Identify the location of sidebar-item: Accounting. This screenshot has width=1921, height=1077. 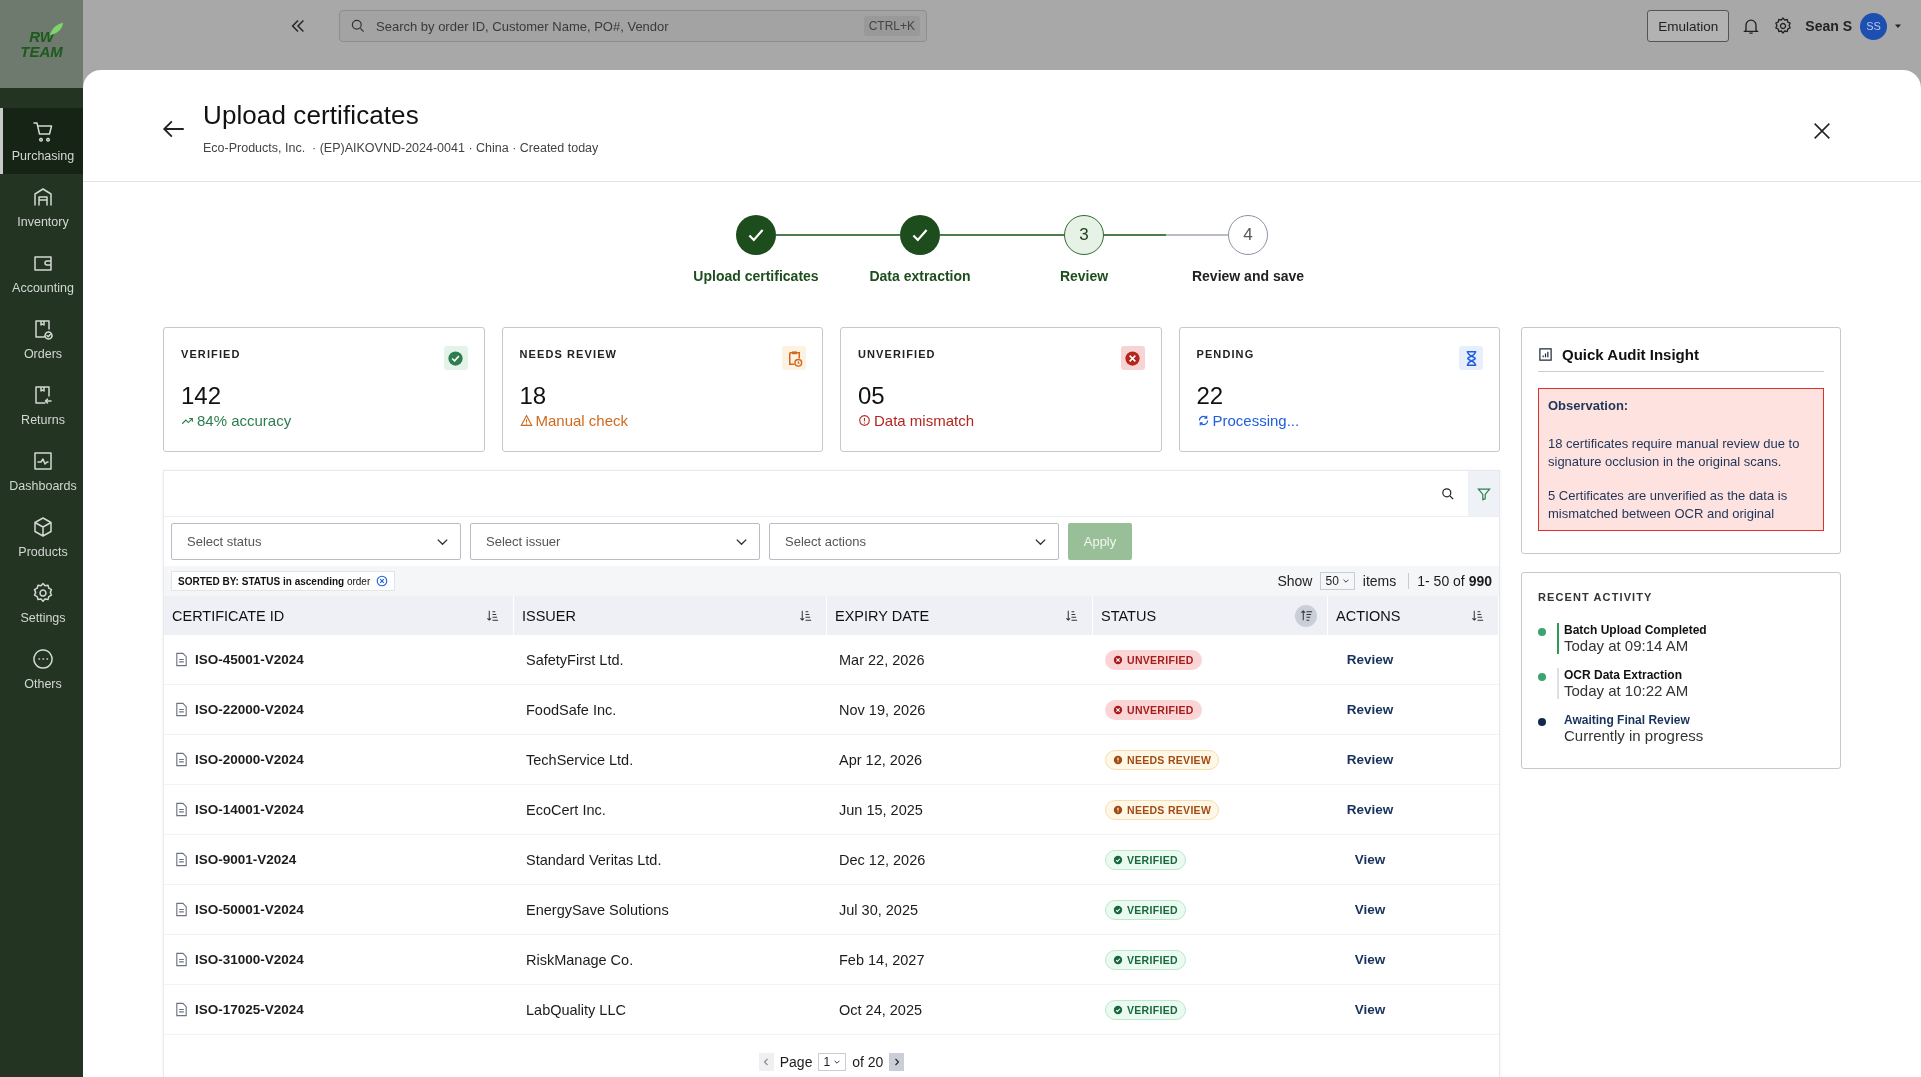
(41, 273).